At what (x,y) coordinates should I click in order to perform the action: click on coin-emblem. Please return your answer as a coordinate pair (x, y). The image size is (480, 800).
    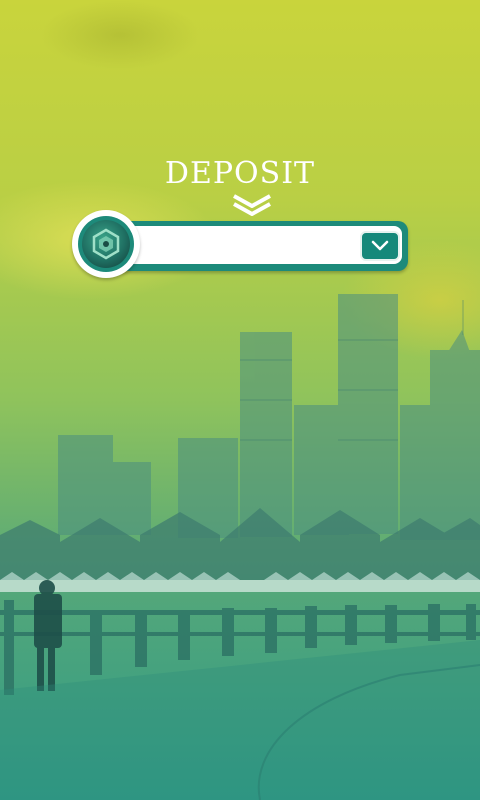
    Looking at the image, I should click on (106, 244).